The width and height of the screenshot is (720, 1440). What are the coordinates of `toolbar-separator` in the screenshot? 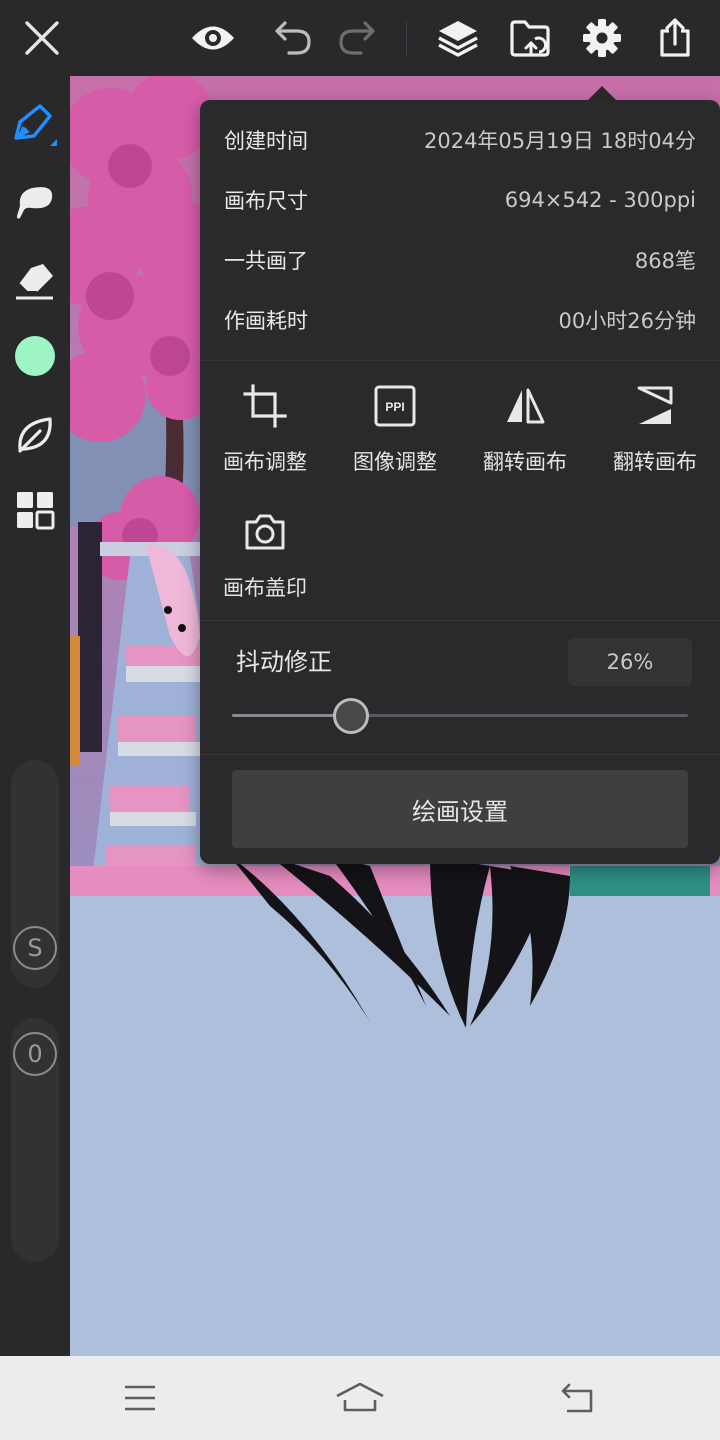 It's located at (406, 39).